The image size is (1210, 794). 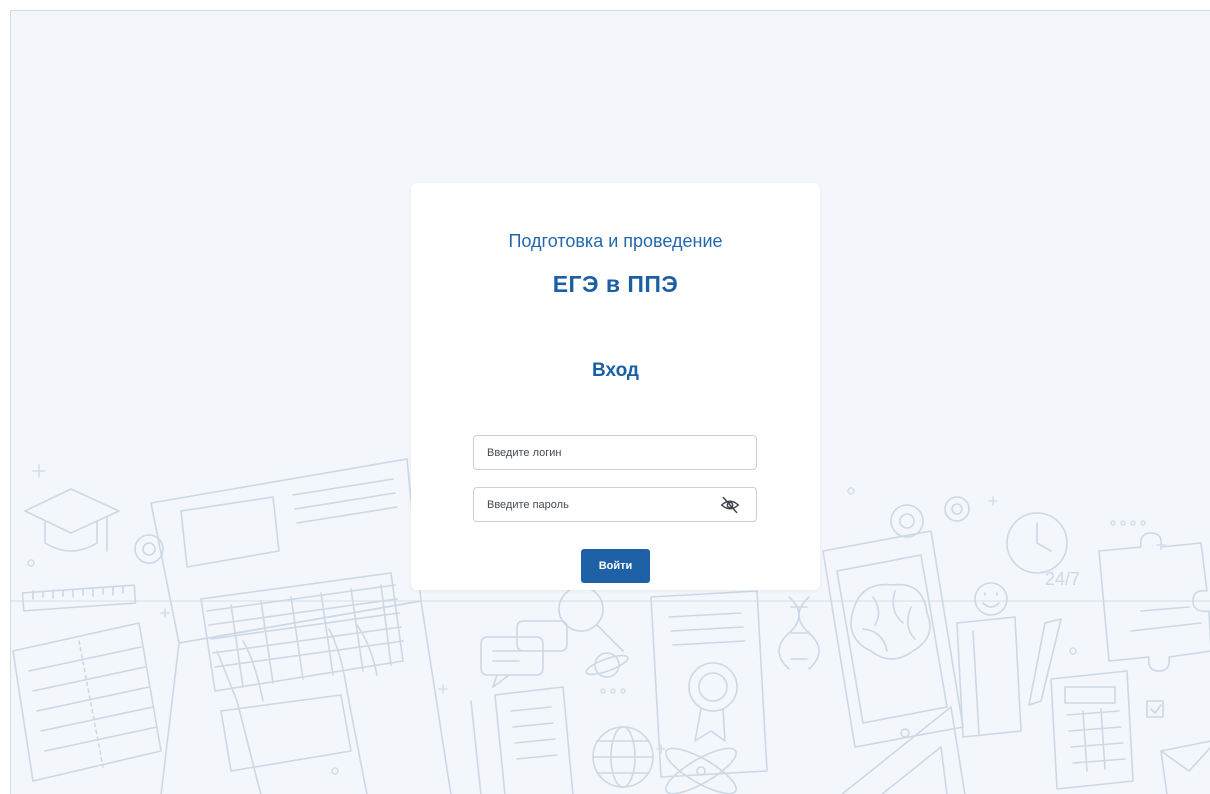 What do you see at coordinates (1154, 602) in the screenshot?
I see `puzzle-icon` at bounding box center [1154, 602].